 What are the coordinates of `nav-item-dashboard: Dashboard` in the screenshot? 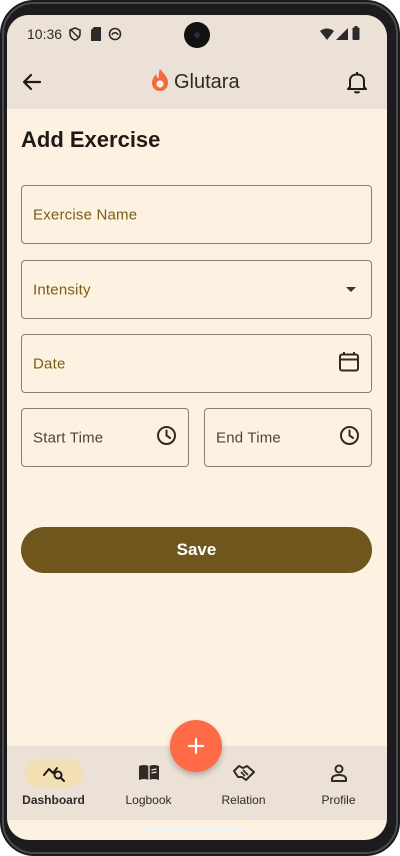 It's located at (54, 783).